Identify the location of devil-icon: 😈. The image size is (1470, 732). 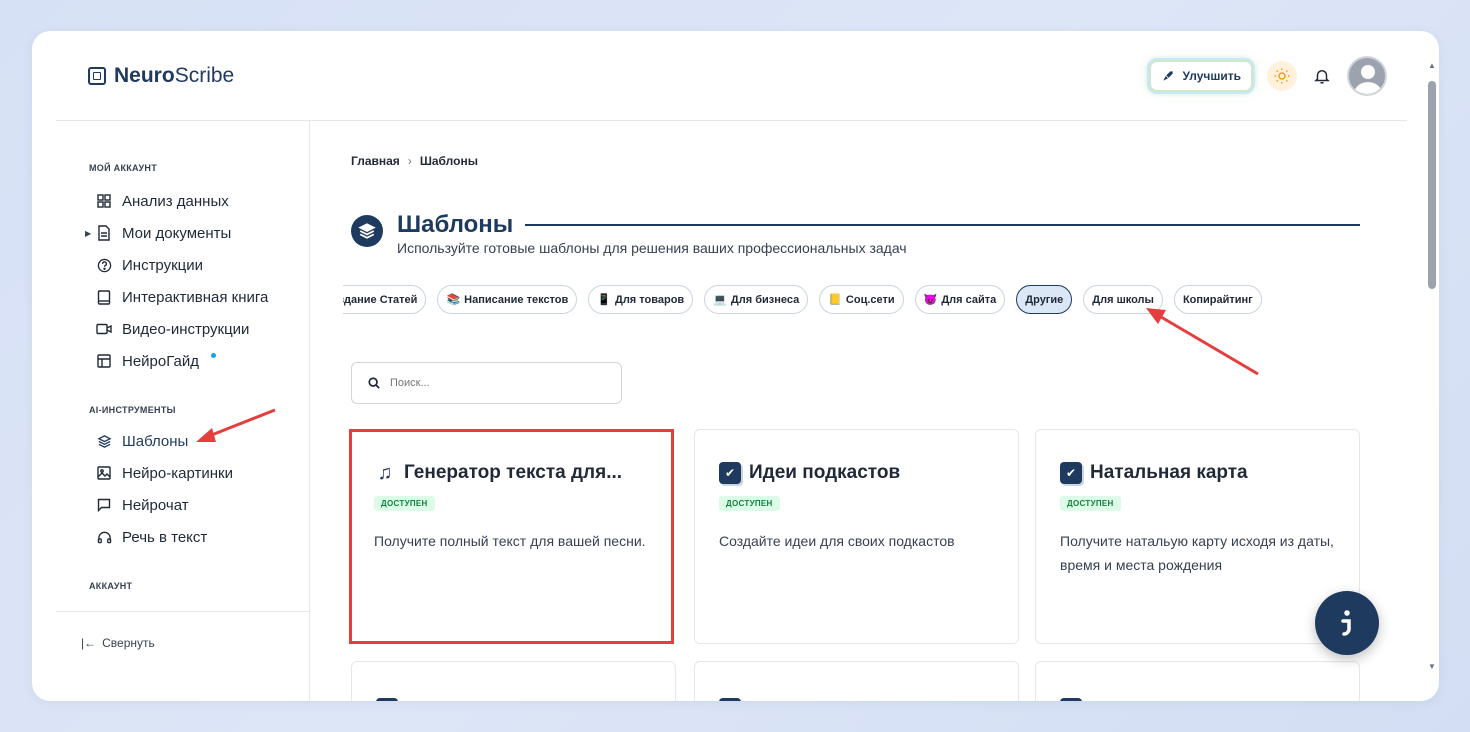
(930, 300).